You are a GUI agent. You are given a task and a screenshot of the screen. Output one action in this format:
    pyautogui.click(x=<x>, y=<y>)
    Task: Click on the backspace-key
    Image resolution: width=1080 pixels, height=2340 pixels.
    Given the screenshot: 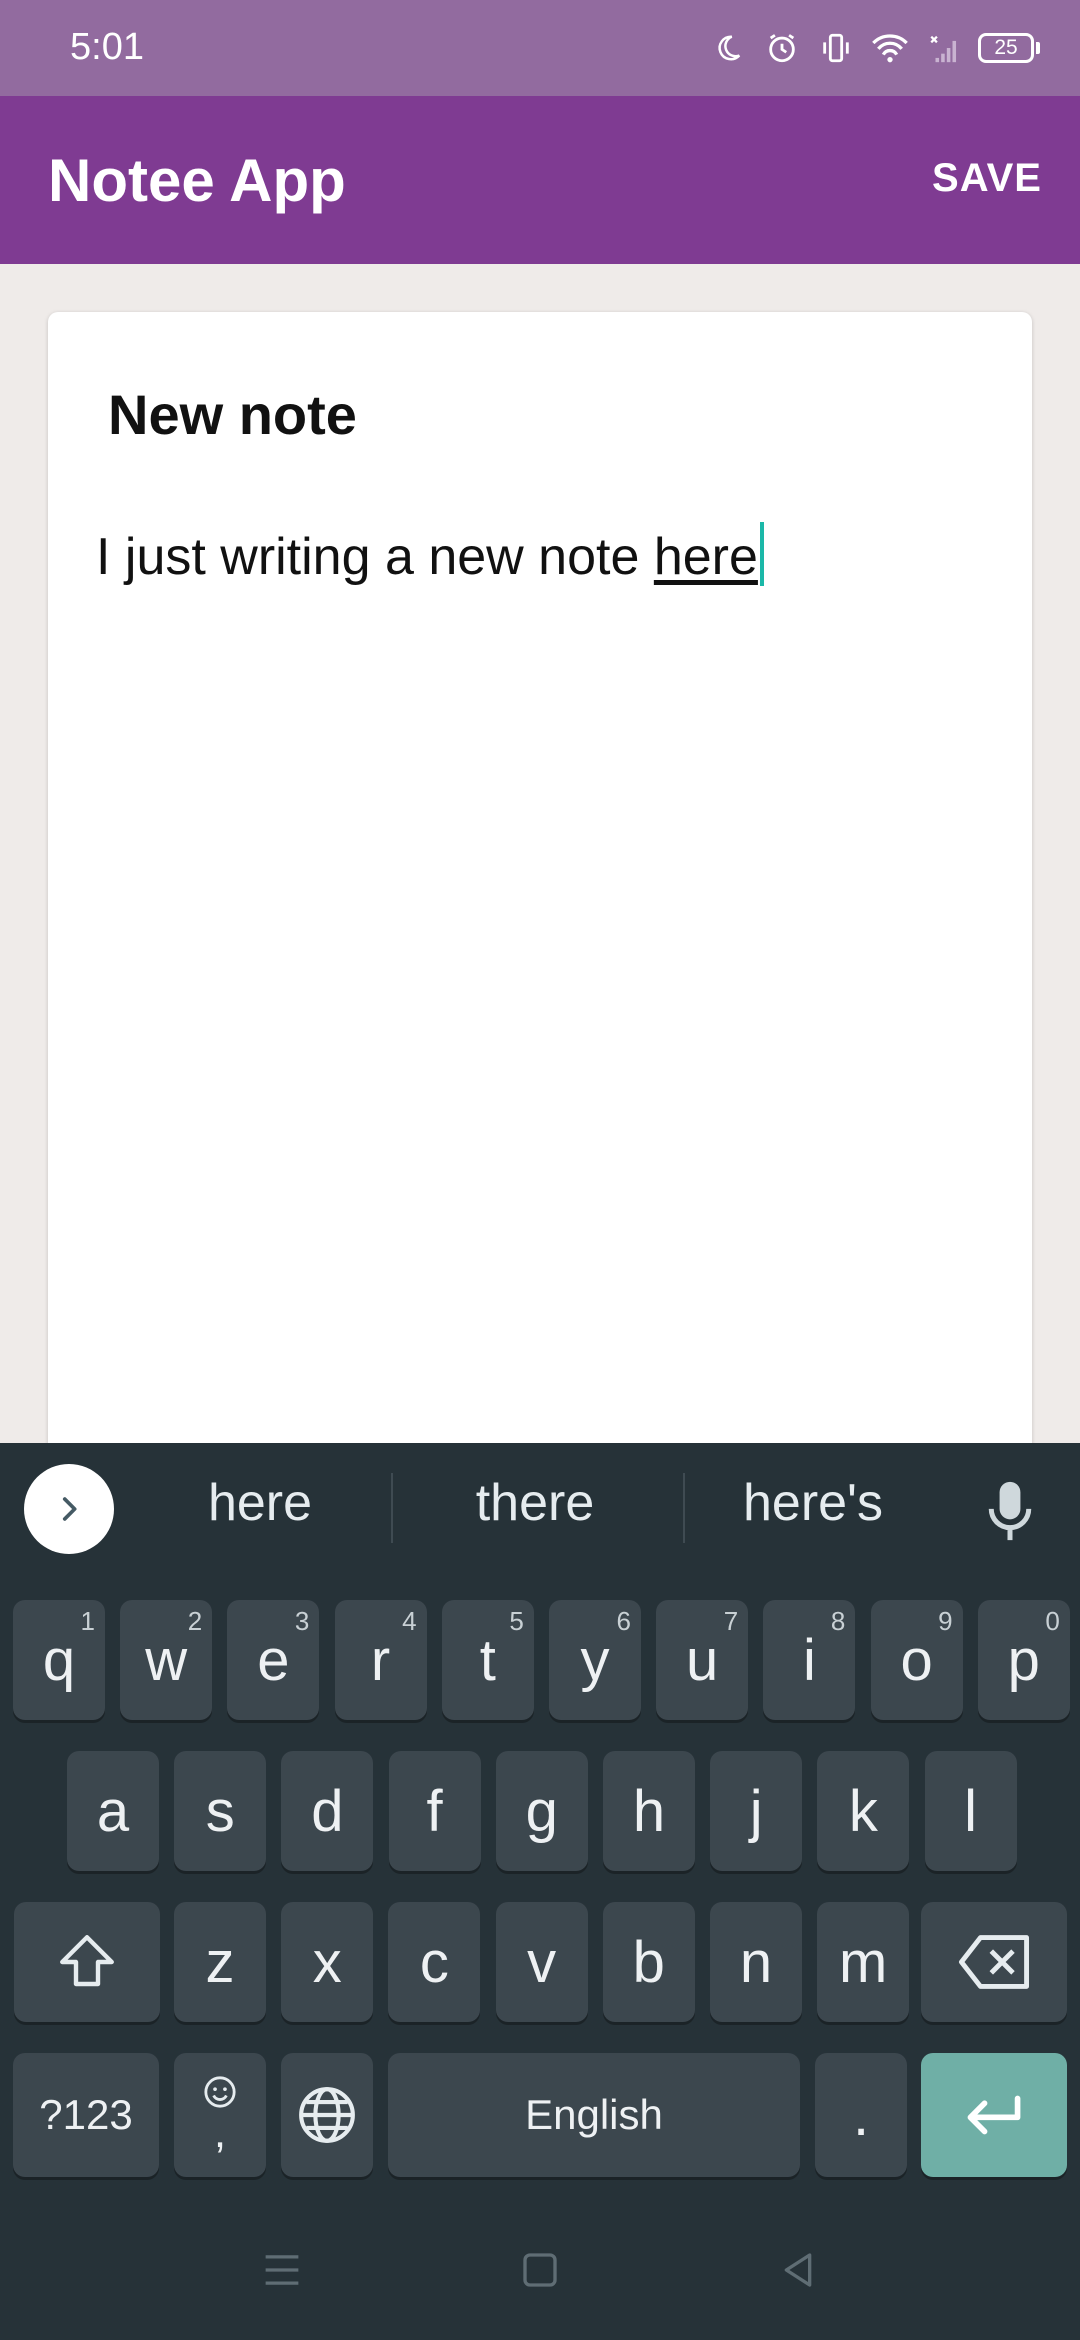 What is the action you would take?
    pyautogui.click(x=994, y=1962)
    